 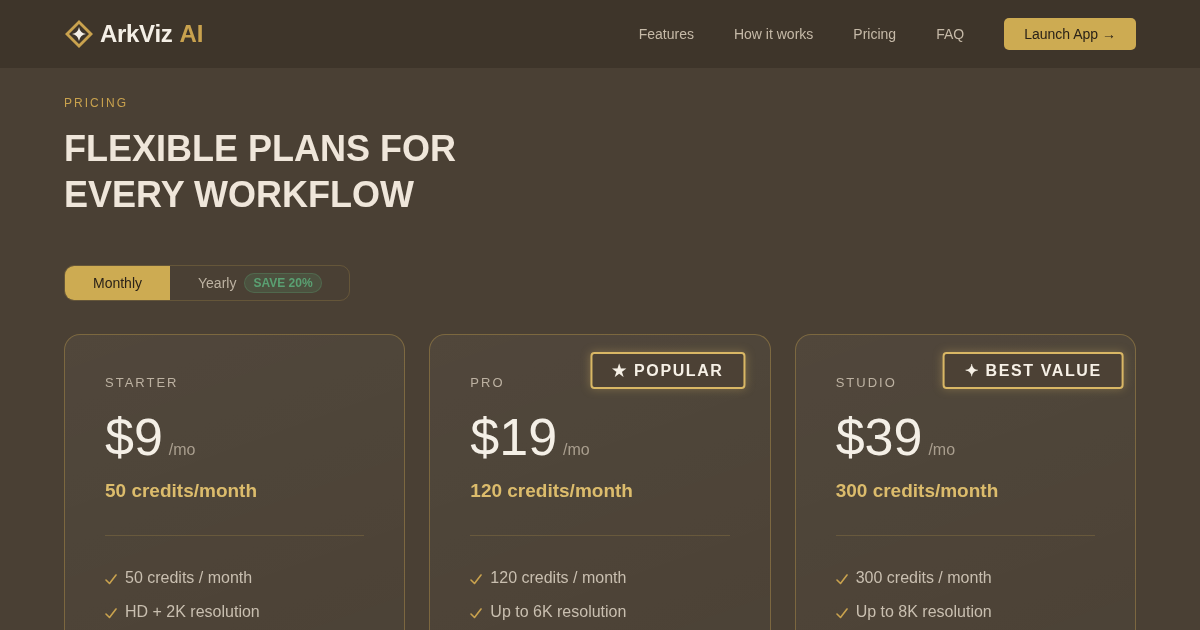 What do you see at coordinates (260, 172) in the screenshot?
I see `page-heading: FLEXIBLE PLANS FOR EVERY WORKFLOW` at bounding box center [260, 172].